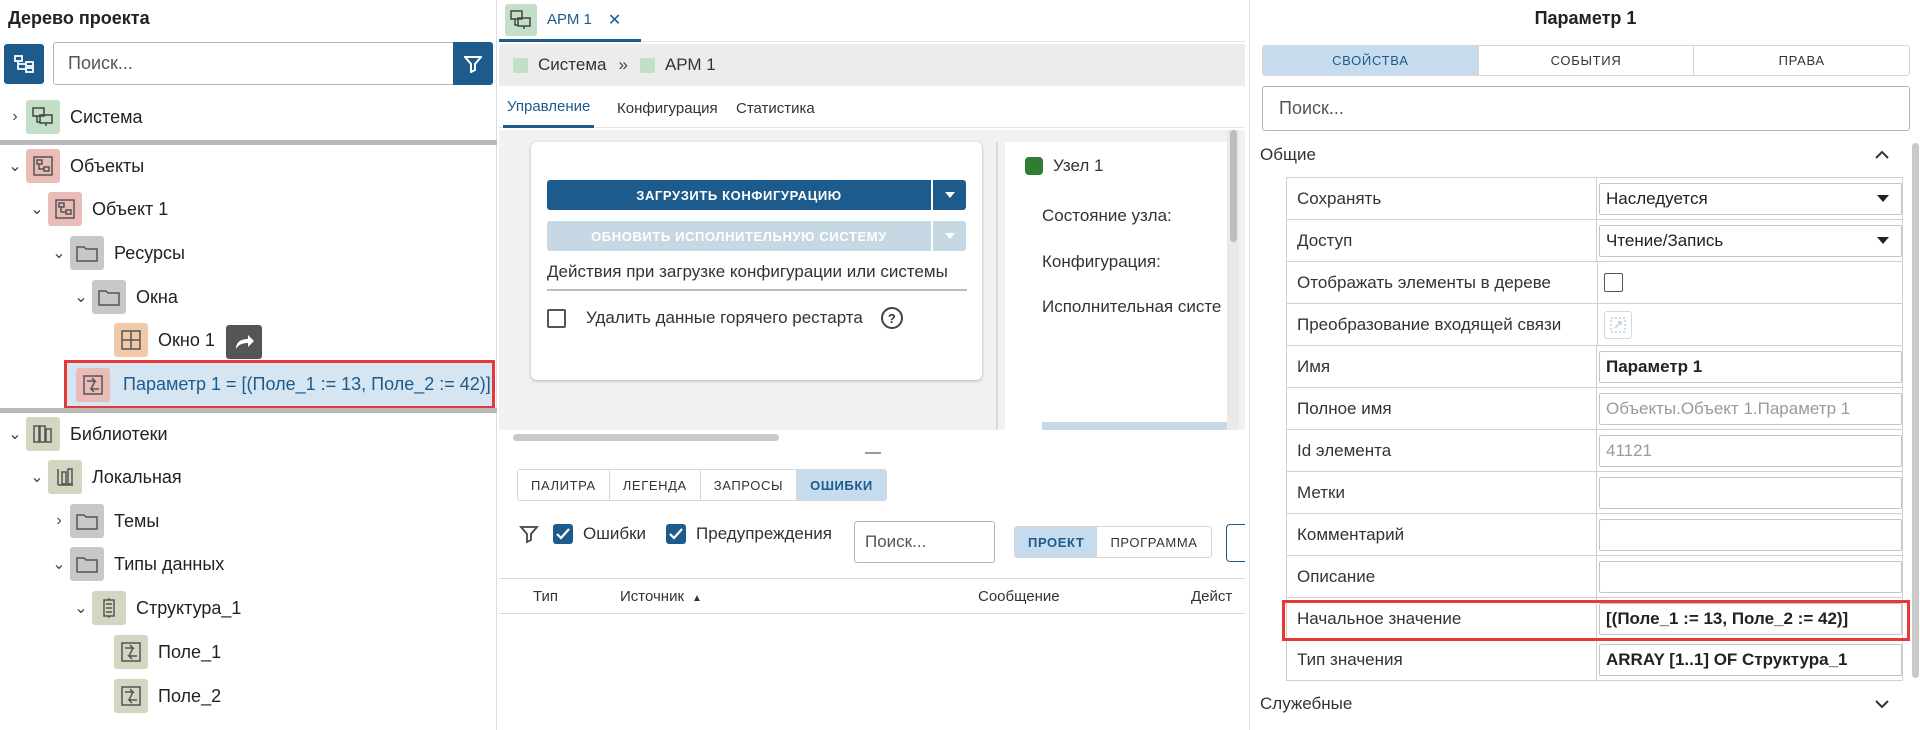  What do you see at coordinates (86, 434) in the screenshot?
I see `tree-node-libraries: ⌄ Библиотеки` at bounding box center [86, 434].